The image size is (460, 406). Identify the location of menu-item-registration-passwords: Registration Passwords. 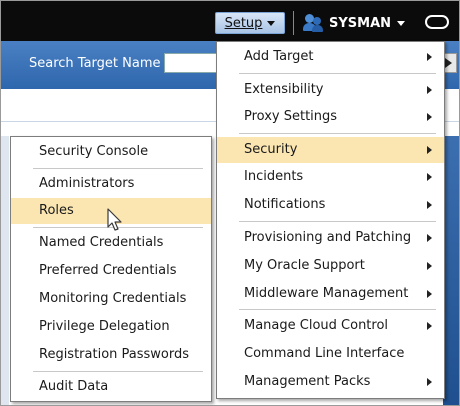
(111, 355).